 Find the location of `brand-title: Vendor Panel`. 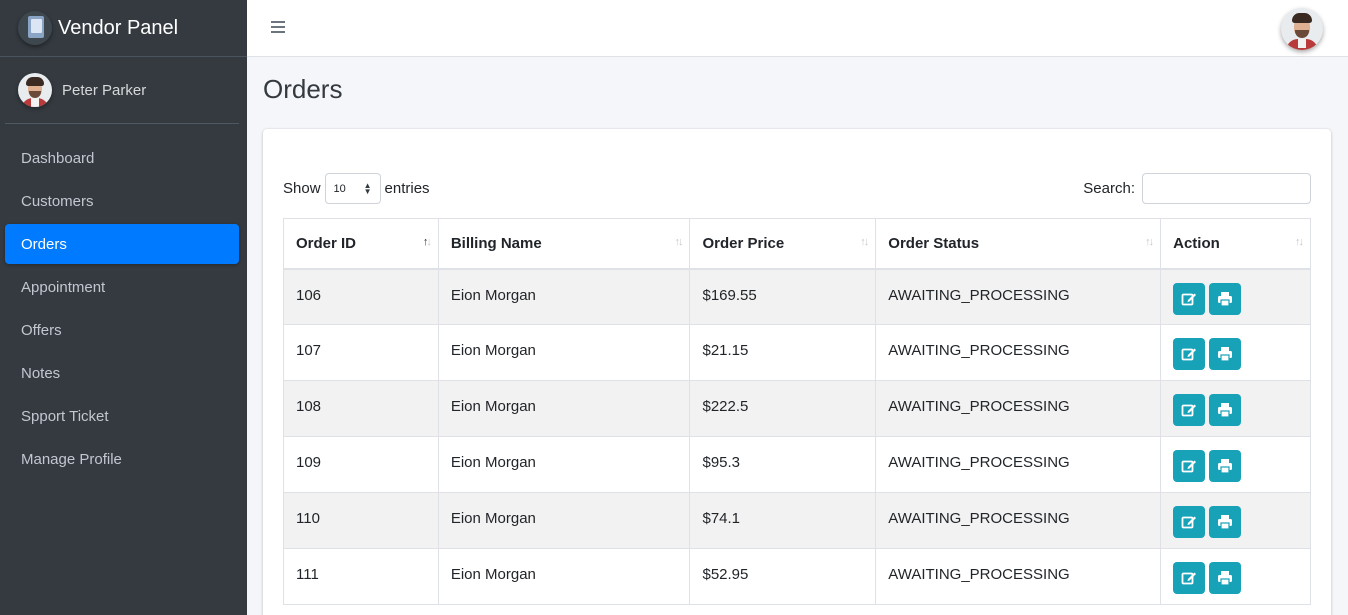

brand-title: Vendor Panel is located at coordinates (118, 27).